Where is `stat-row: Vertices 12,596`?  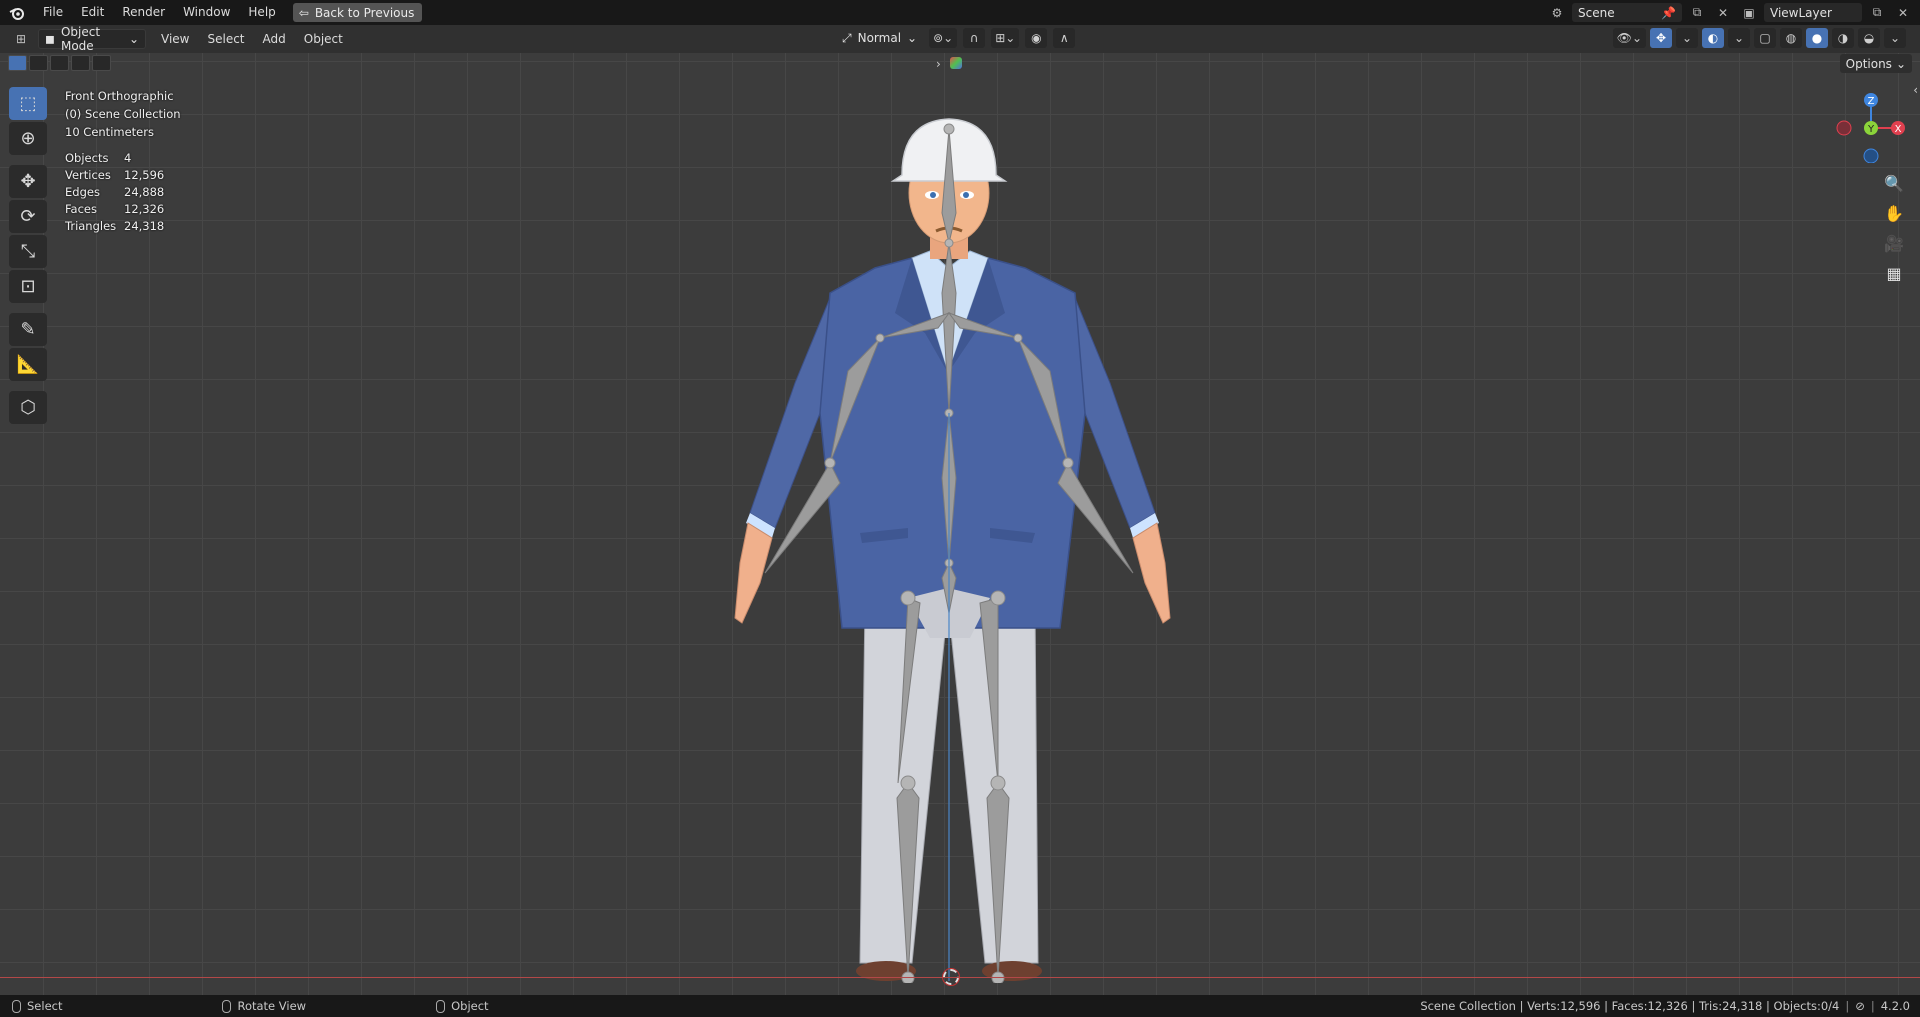 stat-row: Vertices 12,596 is located at coordinates (115, 175).